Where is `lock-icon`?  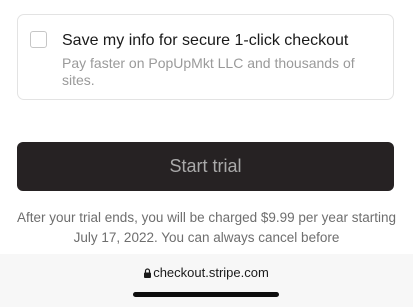 lock-icon is located at coordinates (148, 272).